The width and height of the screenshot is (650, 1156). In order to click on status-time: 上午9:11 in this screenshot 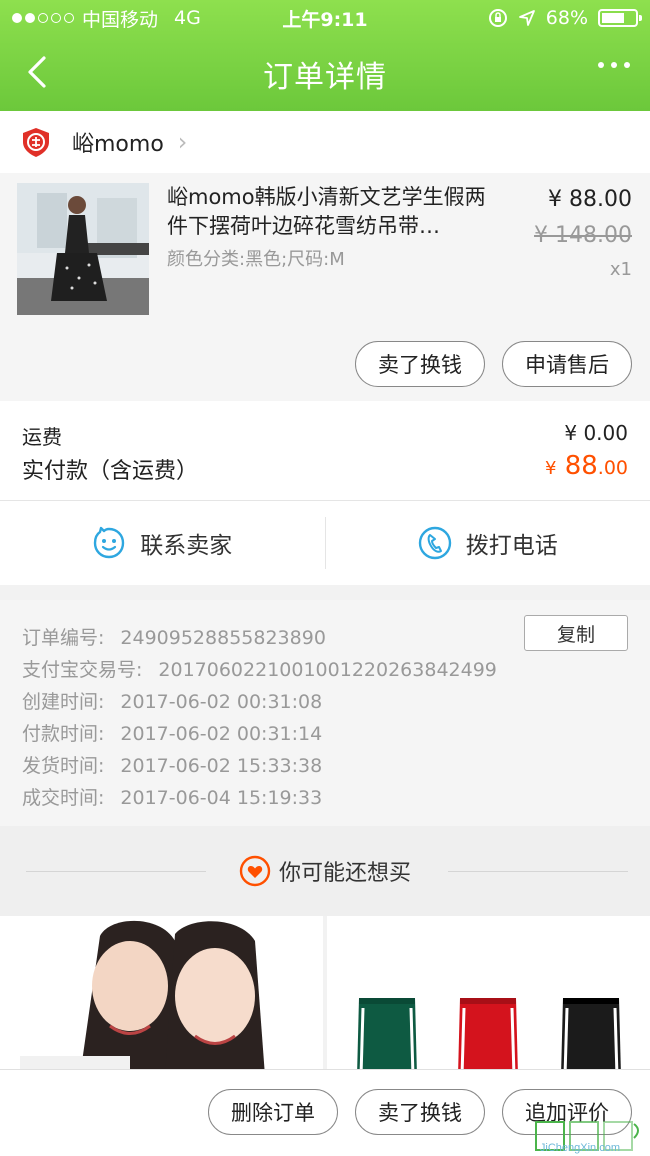, I will do `click(325, 19)`.